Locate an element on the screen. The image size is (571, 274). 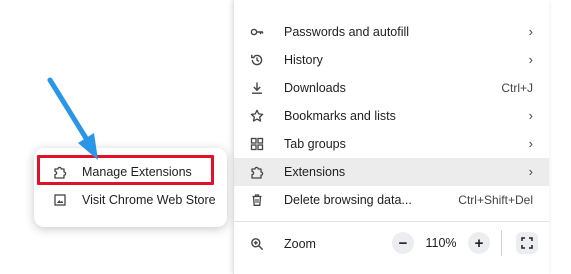
menu-item-bookmarks: Bookmarks and lists › is located at coordinates (391, 116).